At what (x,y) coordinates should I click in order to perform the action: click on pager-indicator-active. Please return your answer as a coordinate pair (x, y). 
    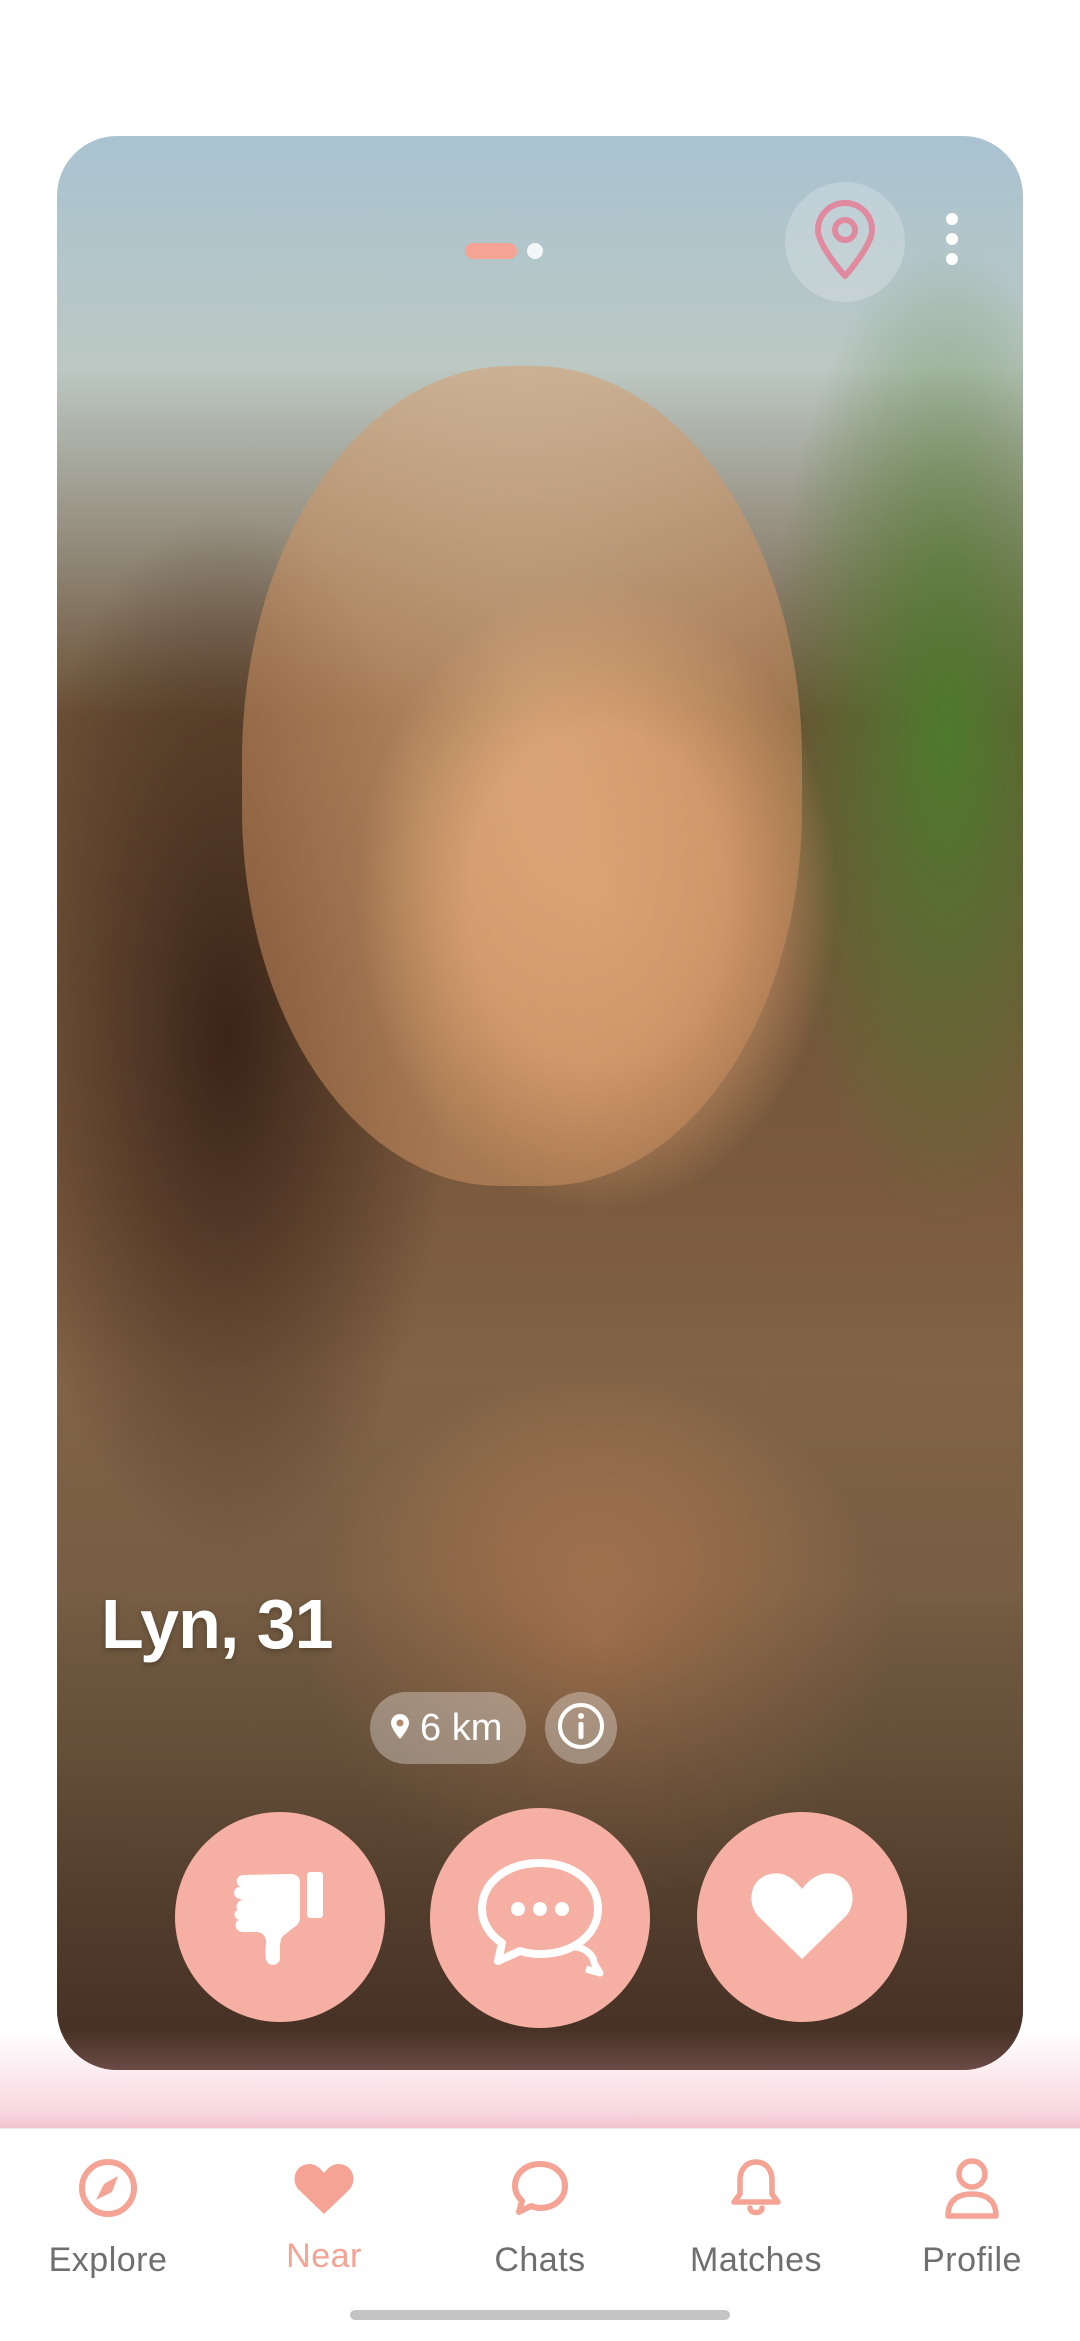
    Looking at the image, I should click on (491, 251).